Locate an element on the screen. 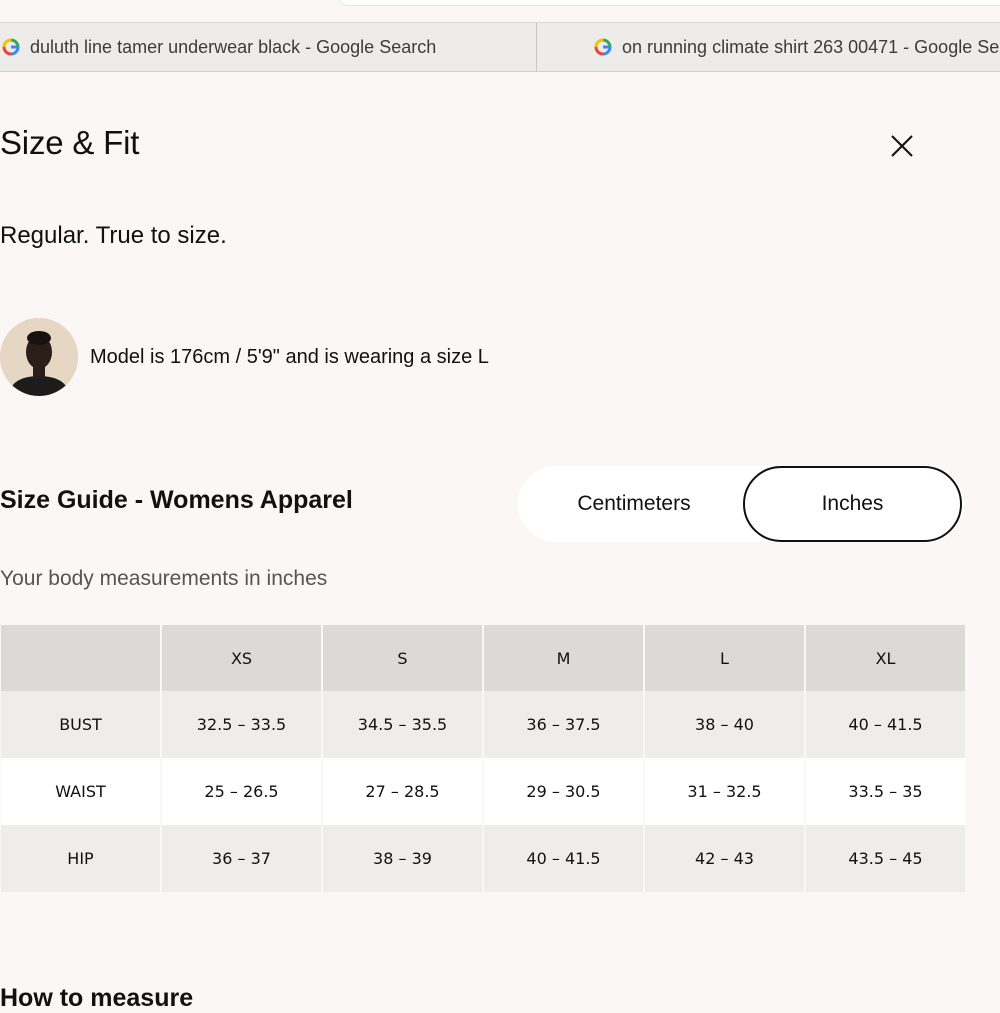 Image resolution: width=1000 pixels, height=1013 pixels. table-header-cell is located at coordinates (80, 658).